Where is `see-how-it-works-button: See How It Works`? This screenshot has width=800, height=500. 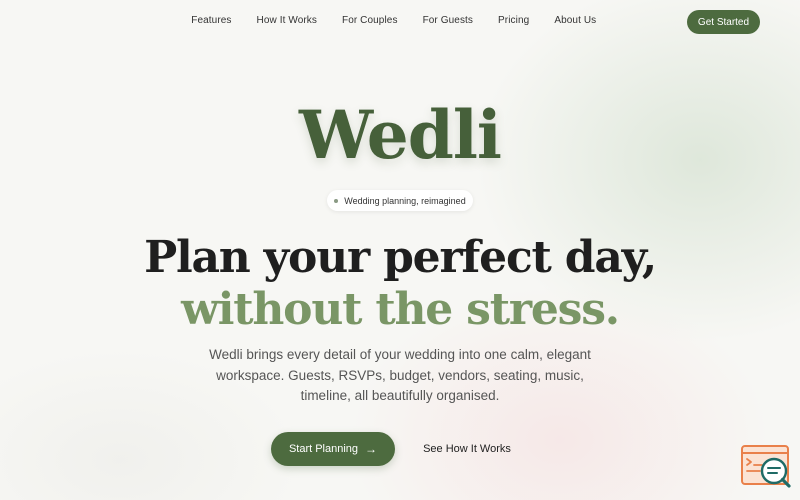 see-how-it-works-button: See How It Works is located at coordinates (467, 449).